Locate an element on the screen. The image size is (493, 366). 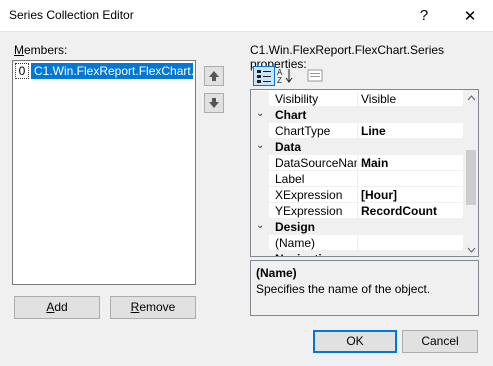
property-row: Visibility Visible is located at coordinates (357, 99).